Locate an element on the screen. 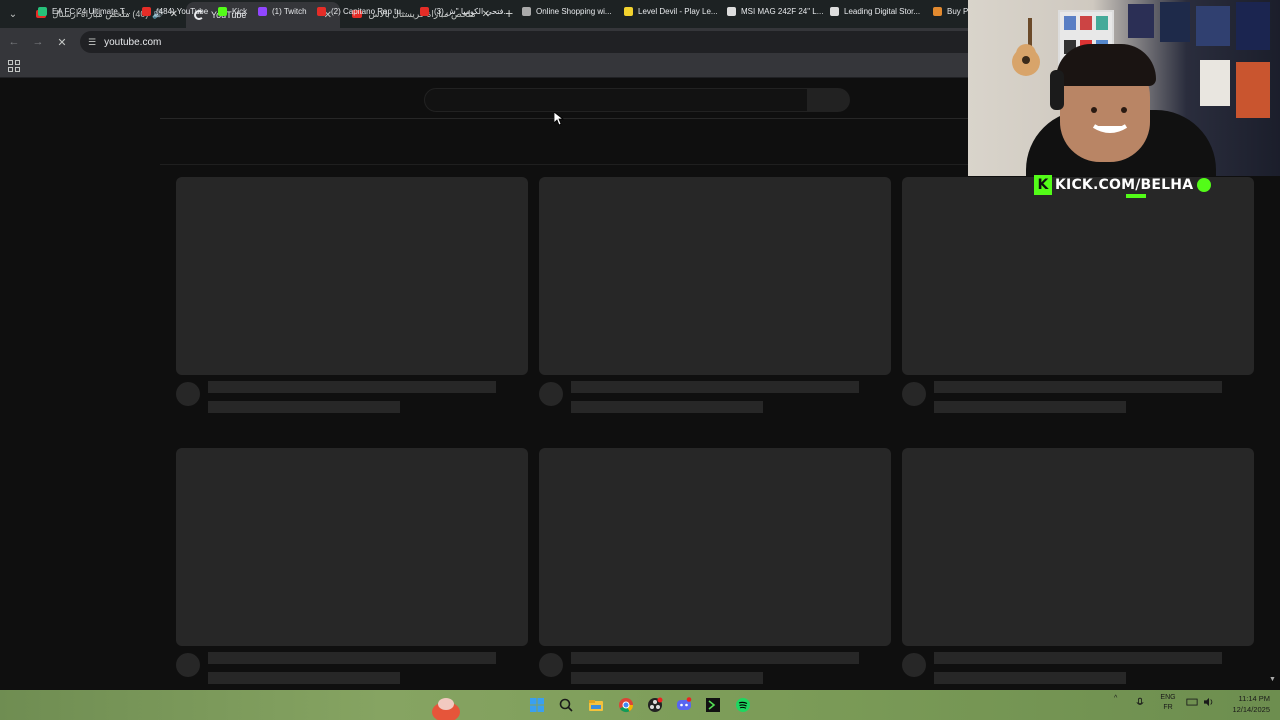 The image size is (1280, 720). bookmark-item: Kick is located at coordinates (232, 11).